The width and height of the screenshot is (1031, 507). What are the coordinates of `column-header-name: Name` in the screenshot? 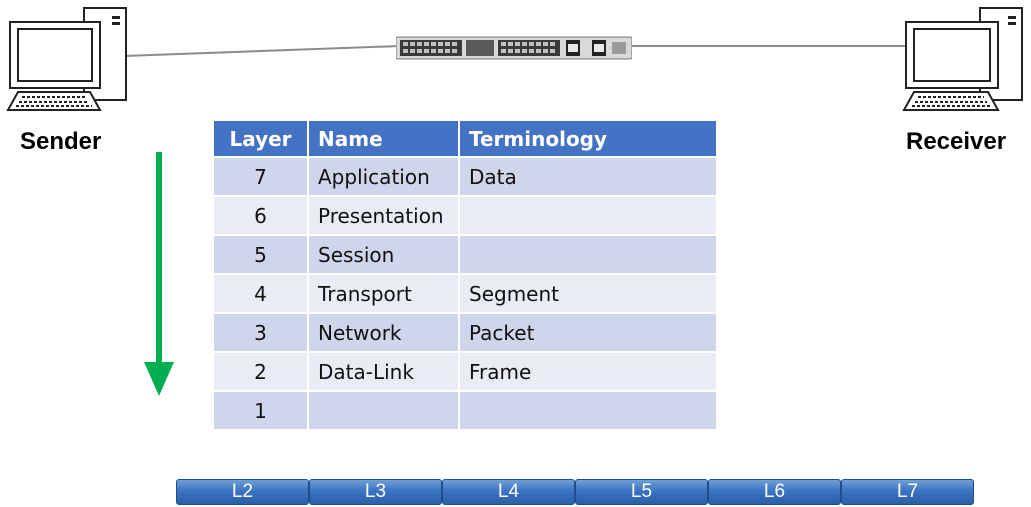 It's located at (383, 138).